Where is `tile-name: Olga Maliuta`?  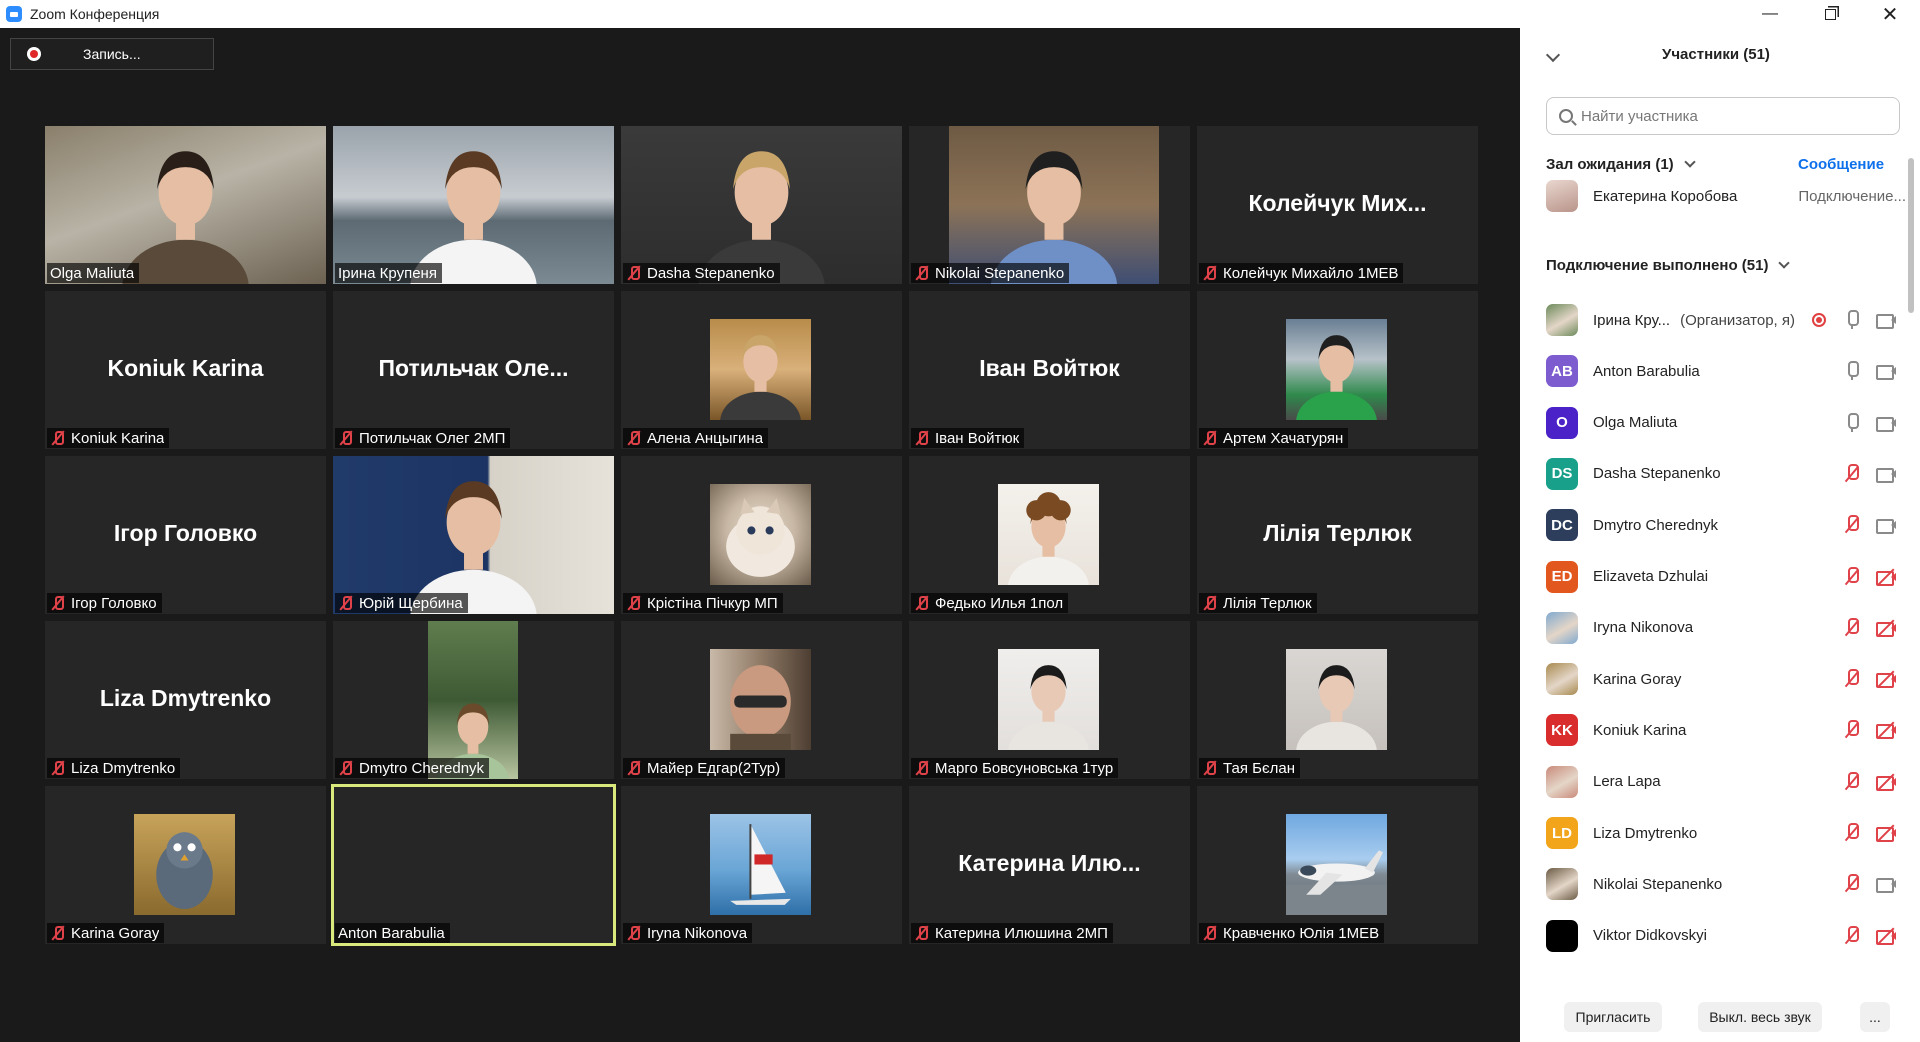 tile-name: Olga Maliuta is located at coordinates (92, 273).